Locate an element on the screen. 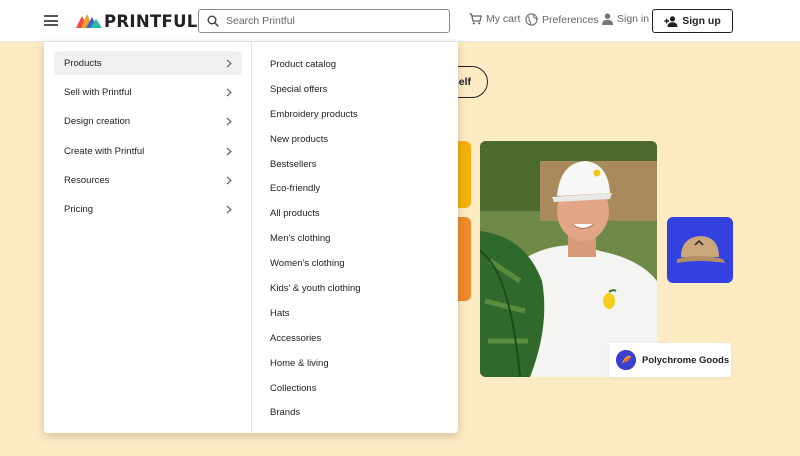  sign-in-label: Sign in is located at coordinates (633, 19).